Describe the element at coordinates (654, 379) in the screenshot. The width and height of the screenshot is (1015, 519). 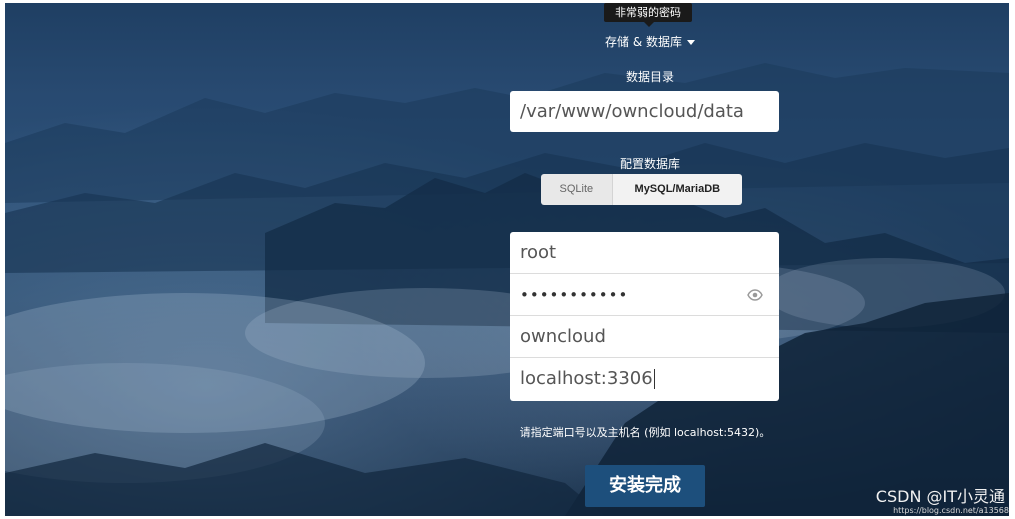
I see `text-cursor` at that location.